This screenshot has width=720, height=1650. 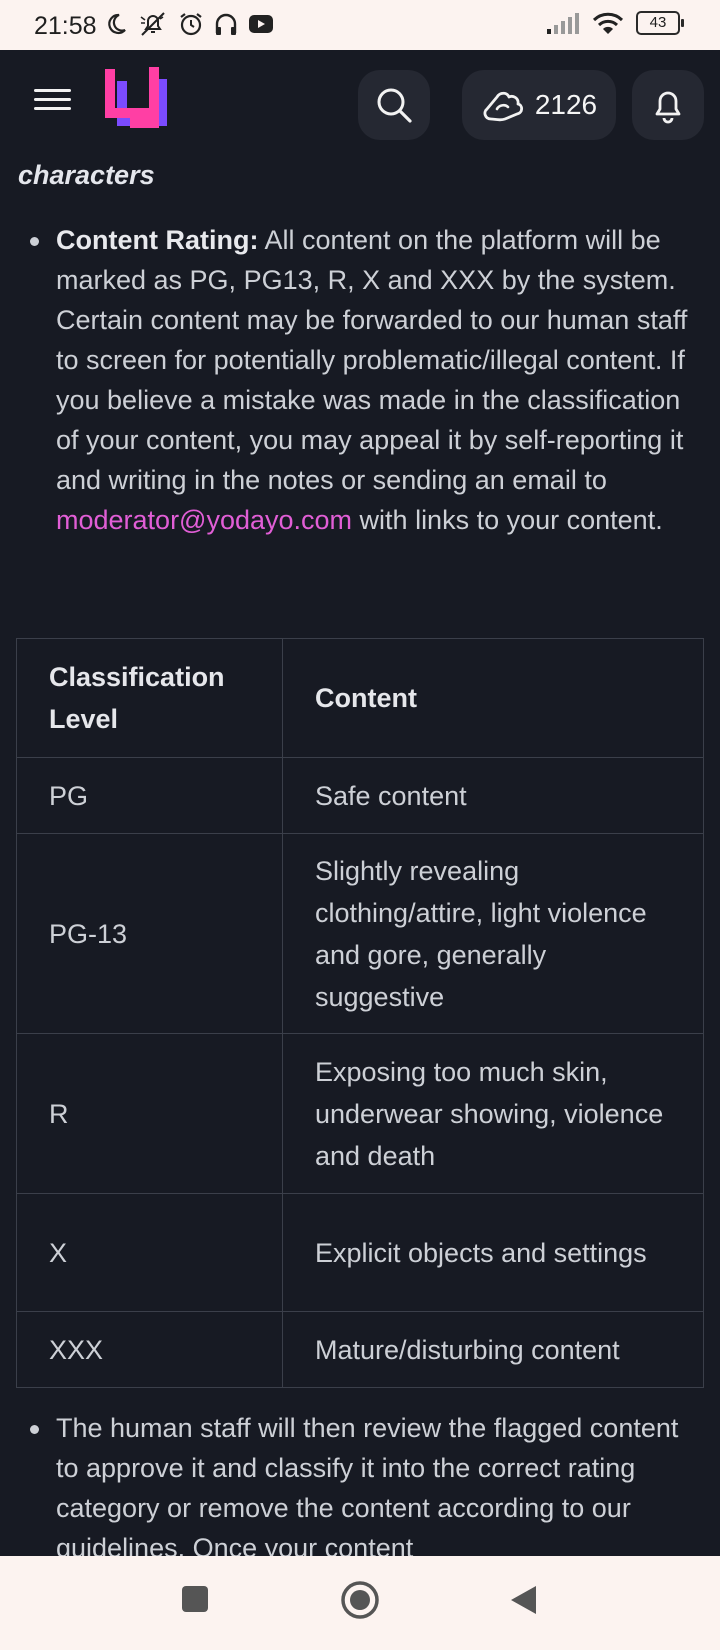 I want to click on status-bar: 21:58 43, so click(x=360, y=25).